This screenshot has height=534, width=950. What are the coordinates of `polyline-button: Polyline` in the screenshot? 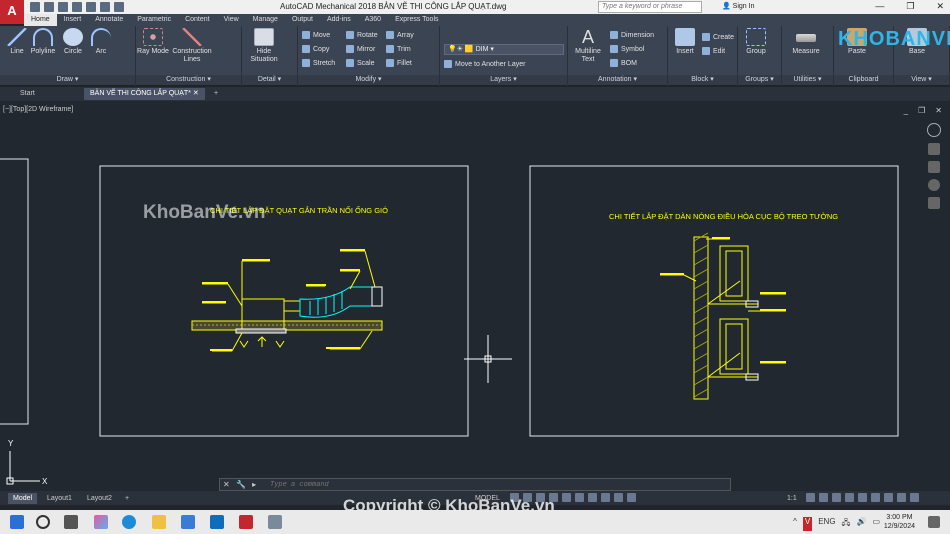 It's located at (43, 42).